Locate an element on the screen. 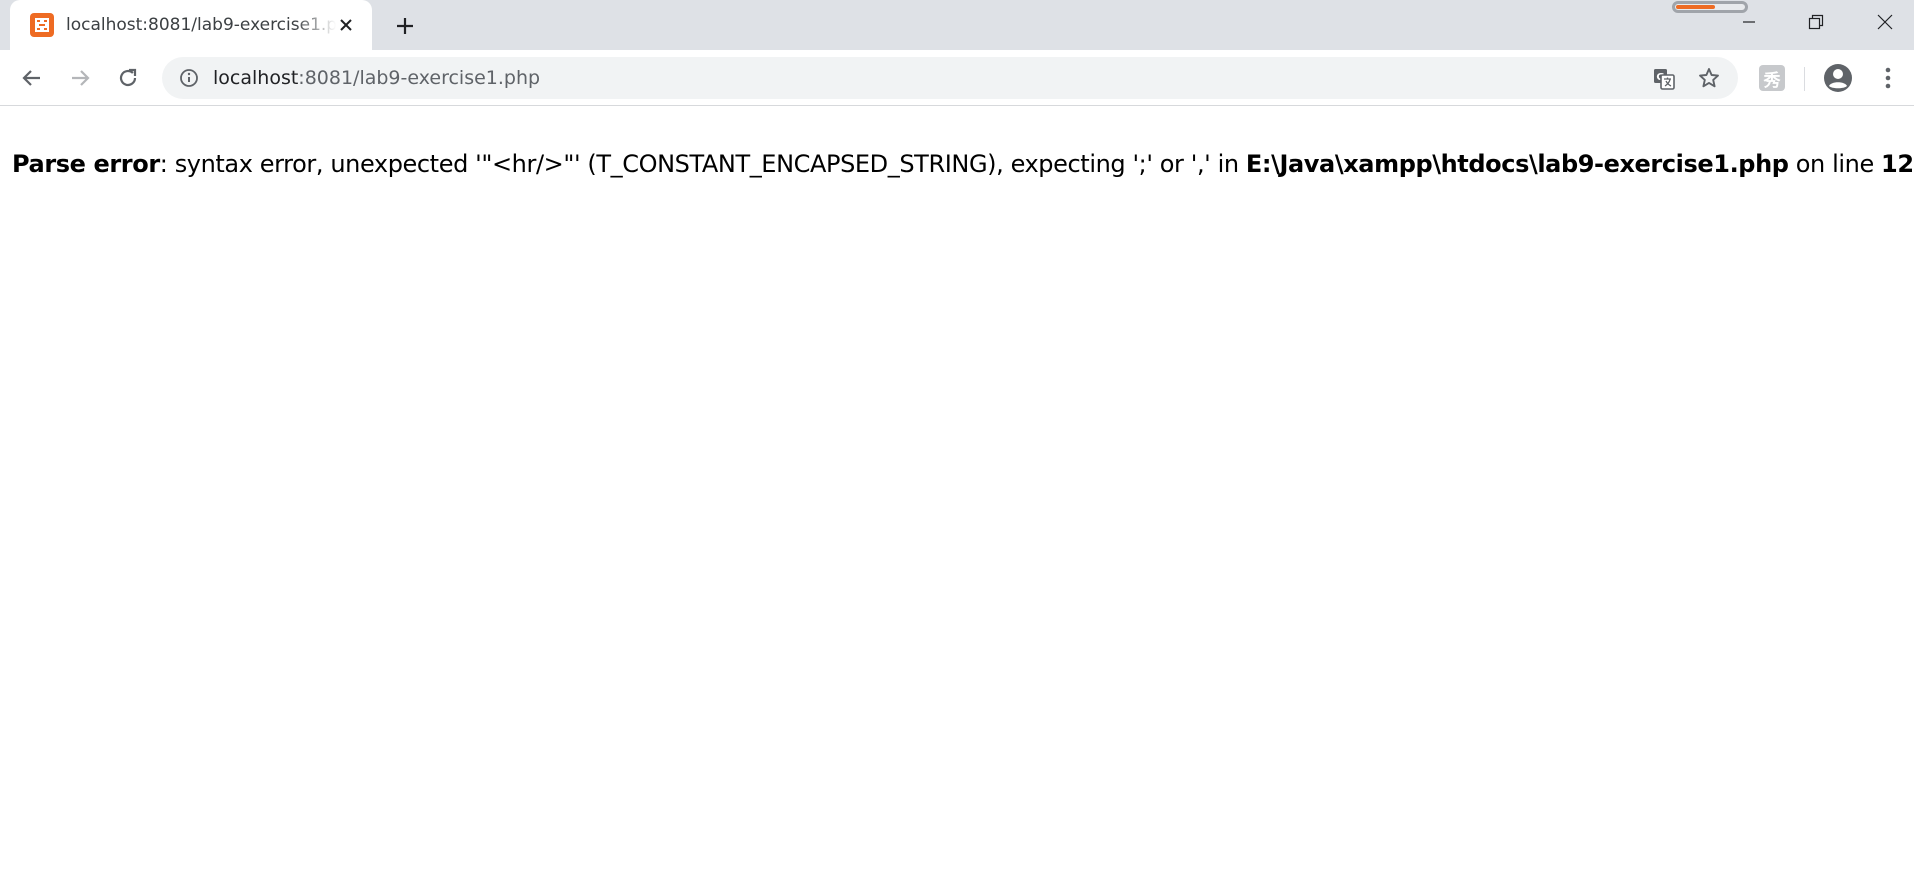 This screenshot has width=1914, height=896. window-minimize-button is located at coordinates (1749, 22).